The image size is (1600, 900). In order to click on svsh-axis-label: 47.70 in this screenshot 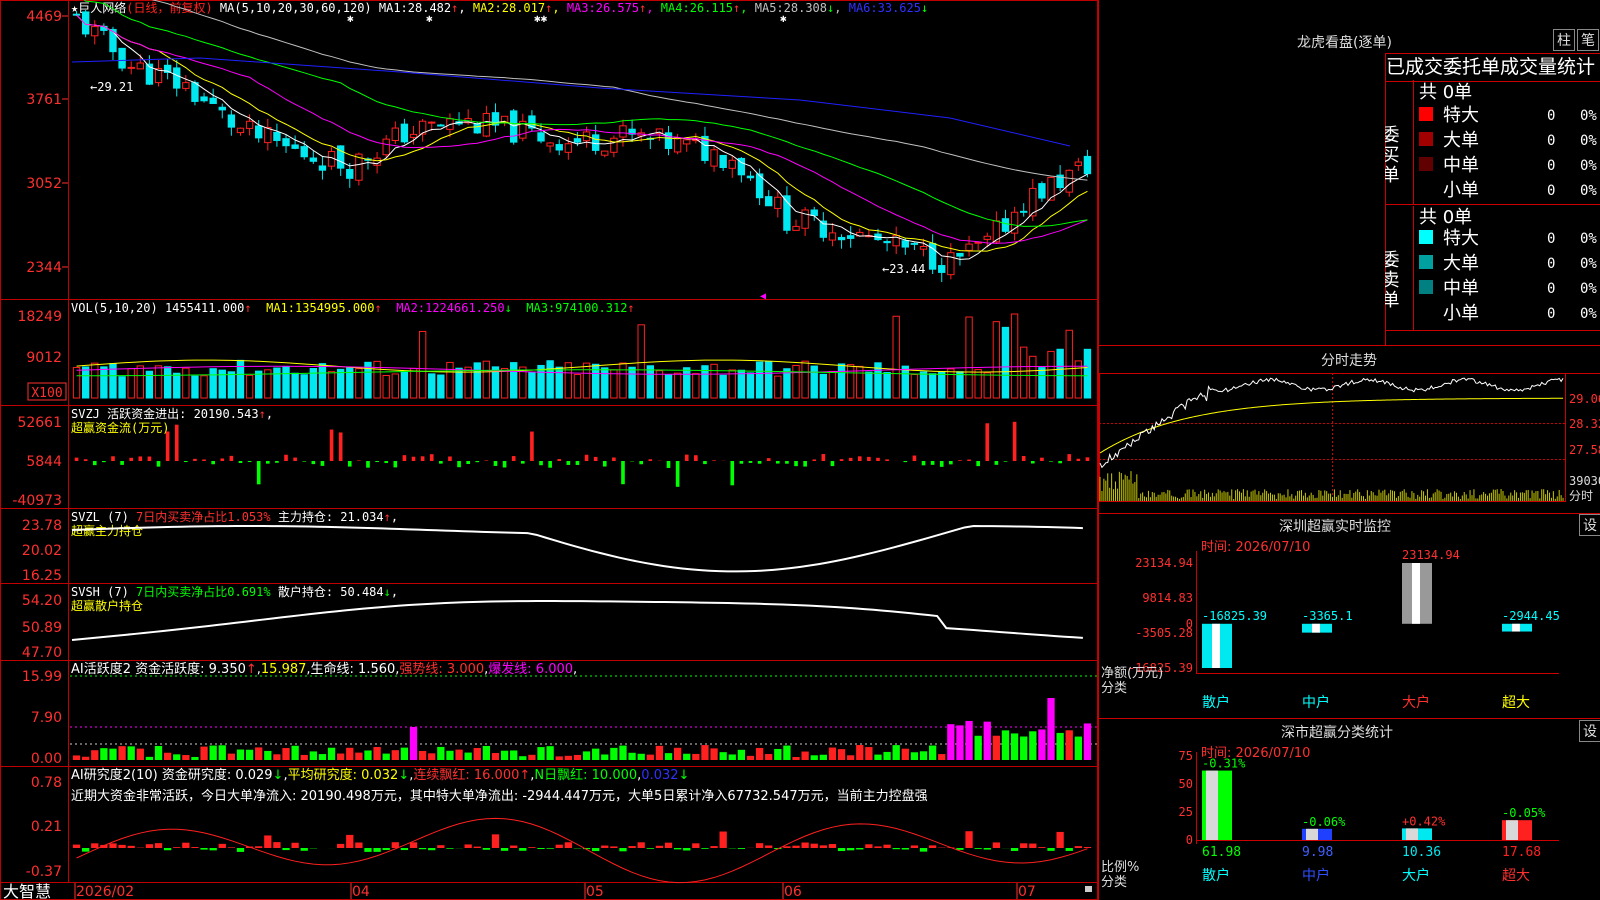, I will do `click(42, 653)`.